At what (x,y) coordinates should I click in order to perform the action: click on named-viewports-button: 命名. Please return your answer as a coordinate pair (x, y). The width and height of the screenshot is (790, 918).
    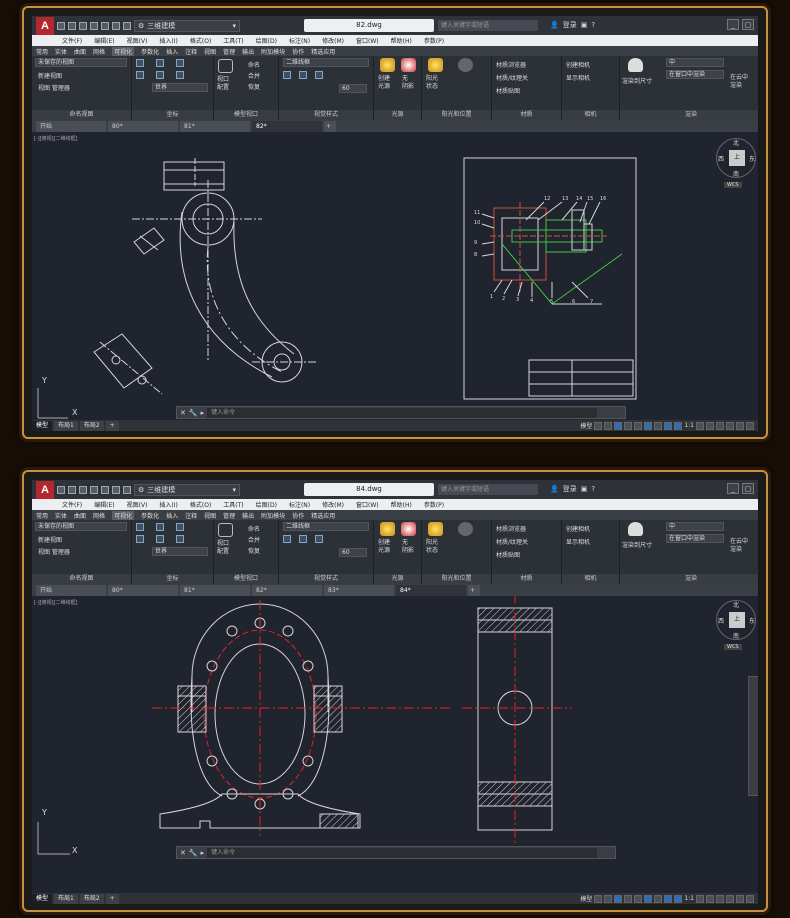
    Looking at the image, I should click on (254, 64).